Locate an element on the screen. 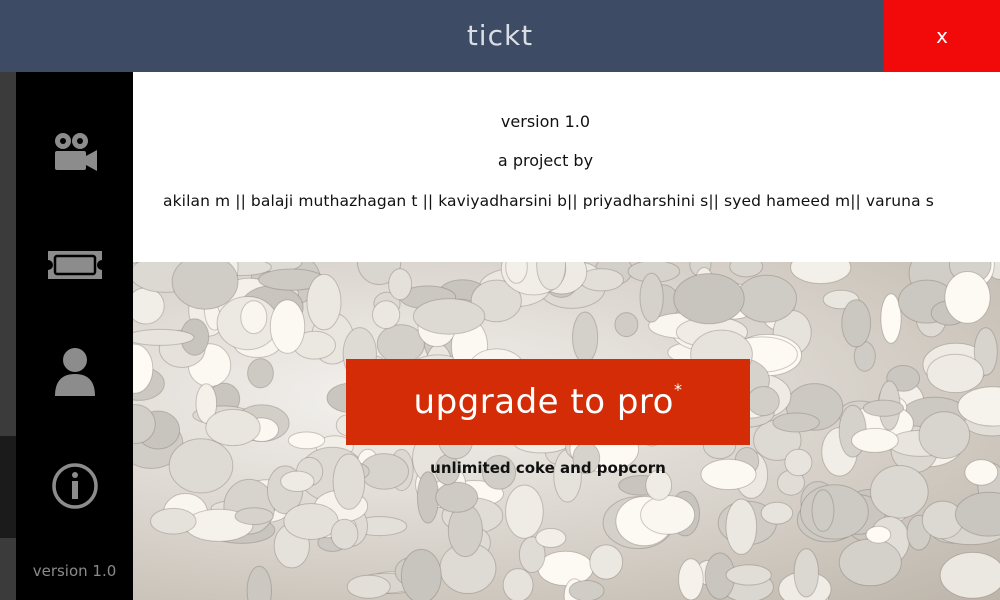 This screenshot has width=1000, height=600. sidebar-version-label: version 1.0 is located at coordinates (74, 571).